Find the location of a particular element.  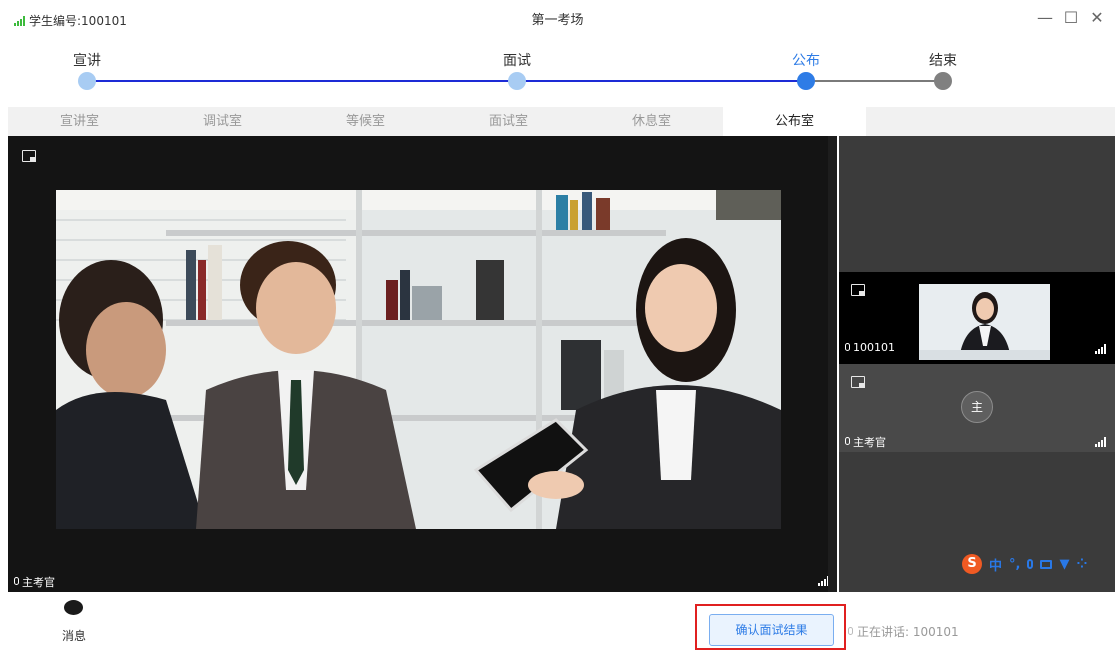

progress-track-pending is located at coordinates (874, 81).